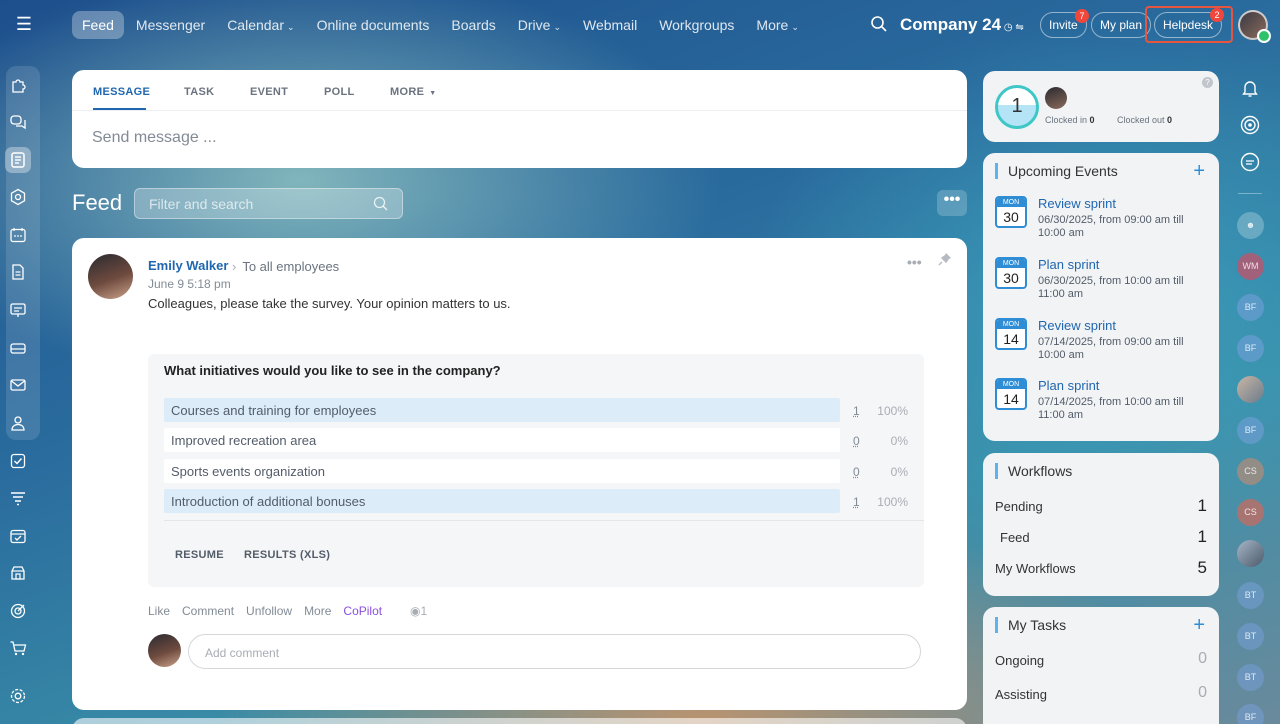  Describe the element at coordinates (554, 651) in the screenshot. I see `comment-input: Add comment` at that location.